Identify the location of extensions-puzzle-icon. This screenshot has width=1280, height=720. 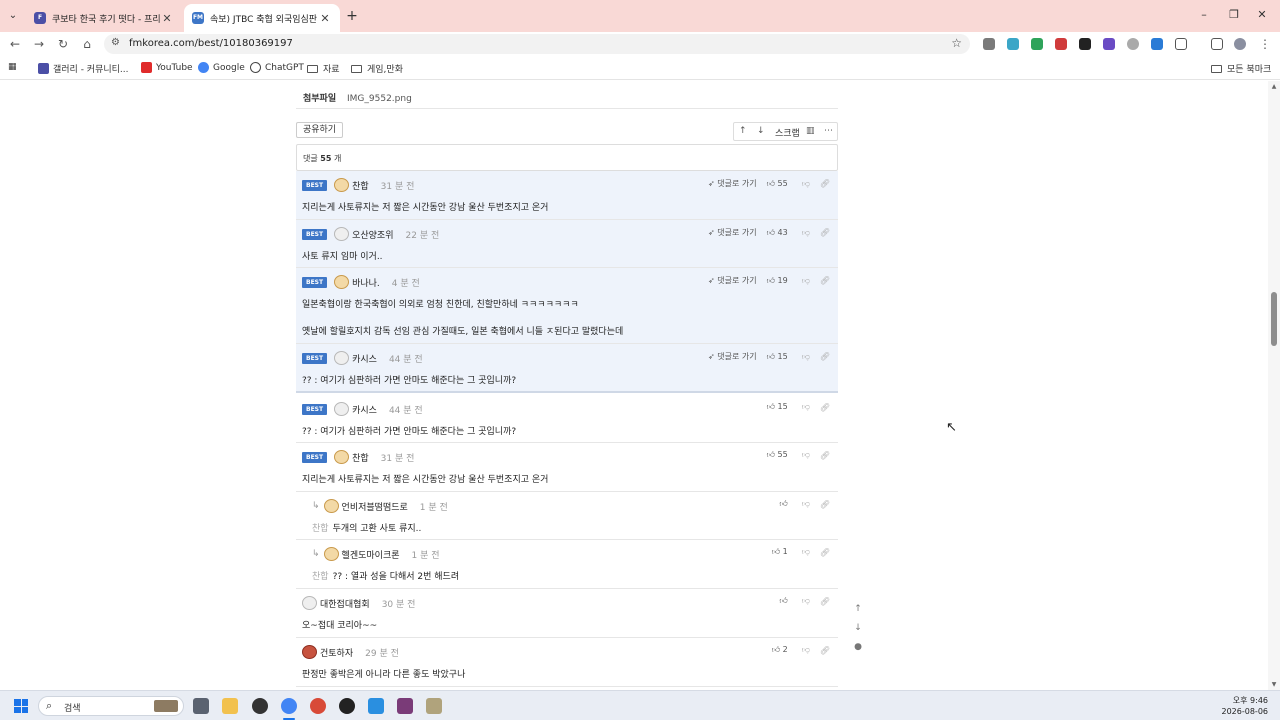
(1181, 44).